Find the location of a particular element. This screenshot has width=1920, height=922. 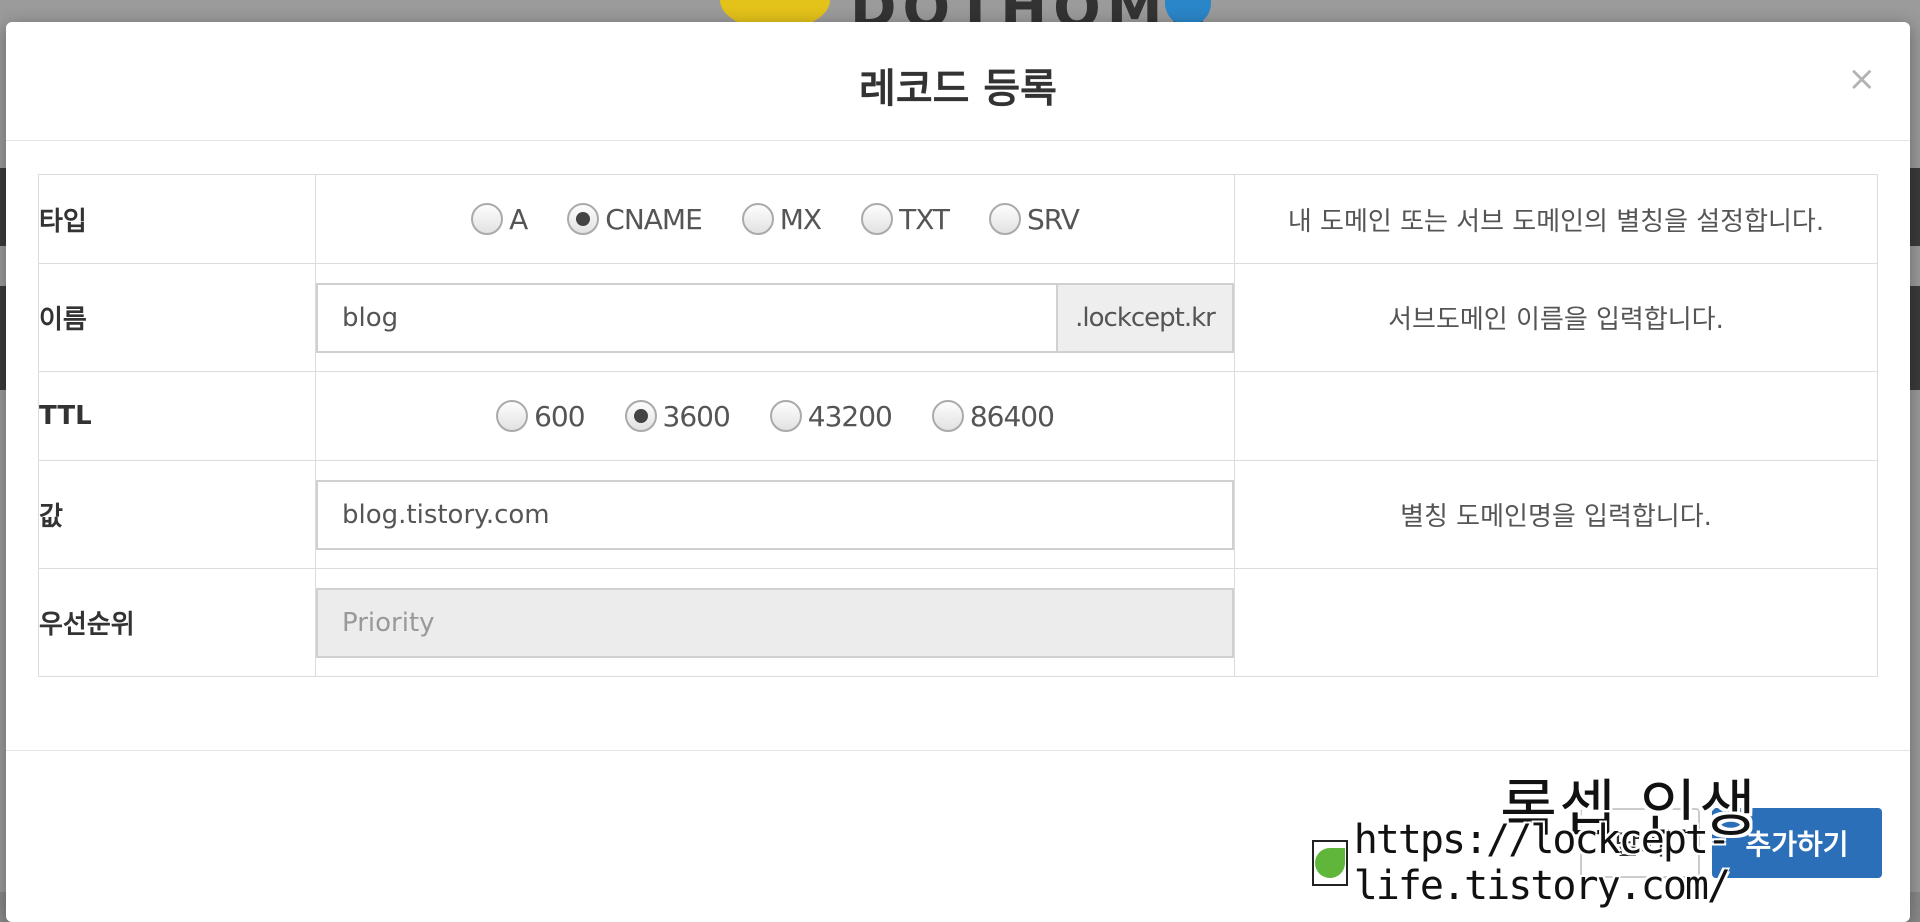

radio-ttl-3600: 3600 is located at coordinates (677, 416).